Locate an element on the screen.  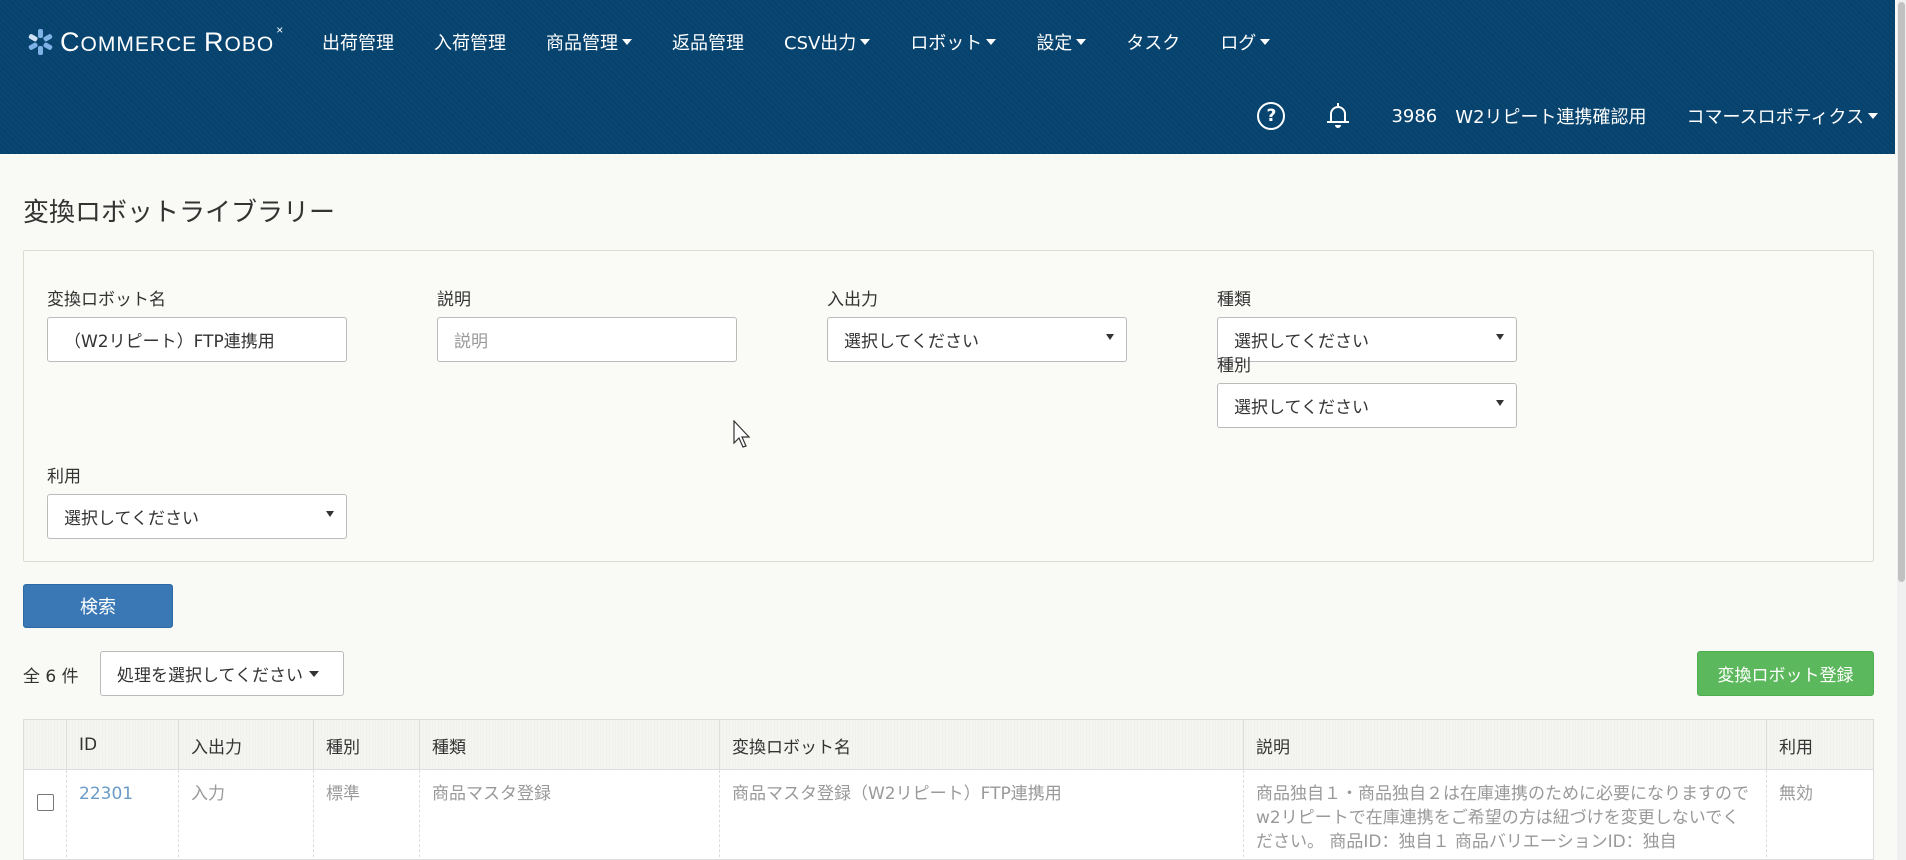
nav-item-csv-export: CSV出力 is located at coordinates (827, 42).